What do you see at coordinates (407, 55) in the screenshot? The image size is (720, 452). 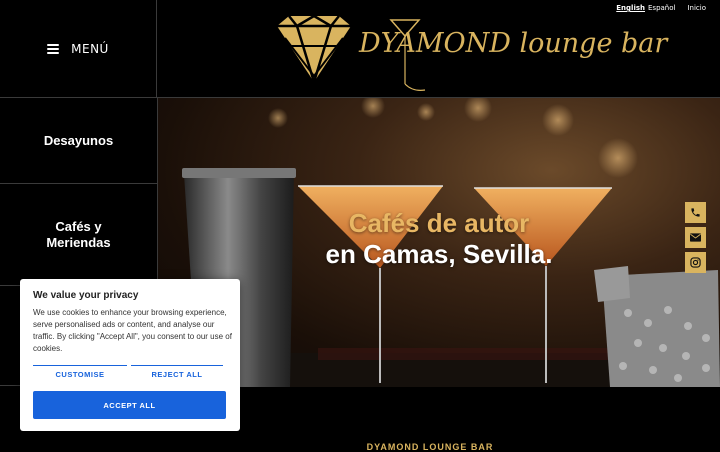 I see `cocktail-glass-icon` at bounding box center [407, 55].